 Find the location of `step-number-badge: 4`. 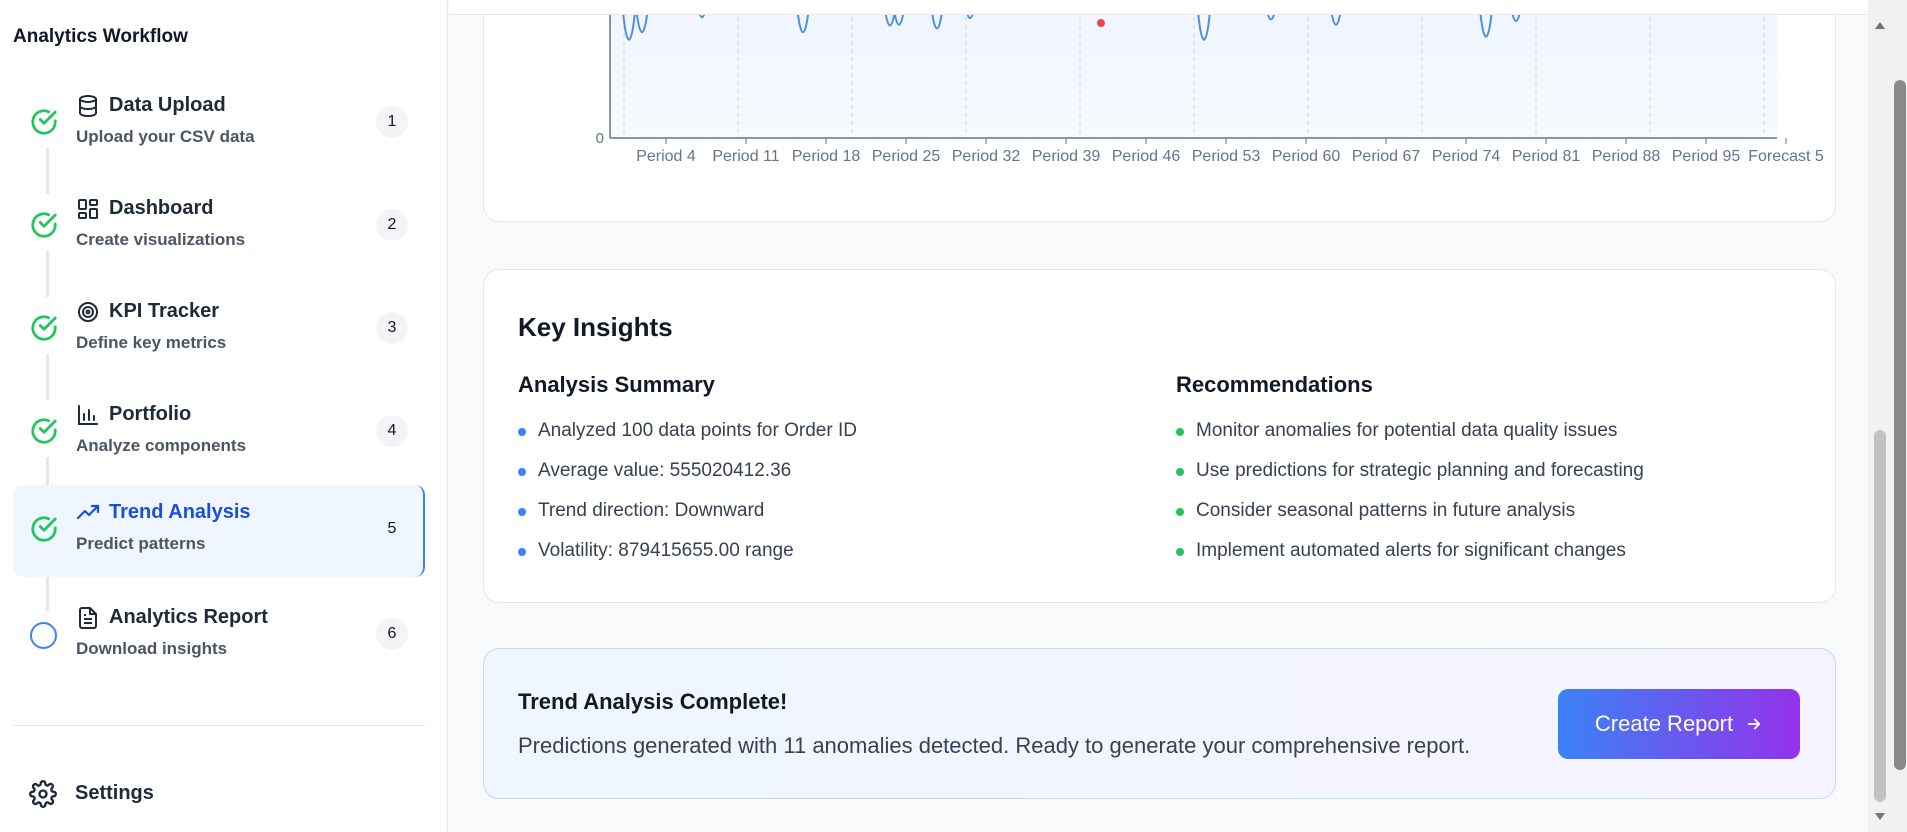

step-number-badge: 4 is located at coordinates (392, 431).